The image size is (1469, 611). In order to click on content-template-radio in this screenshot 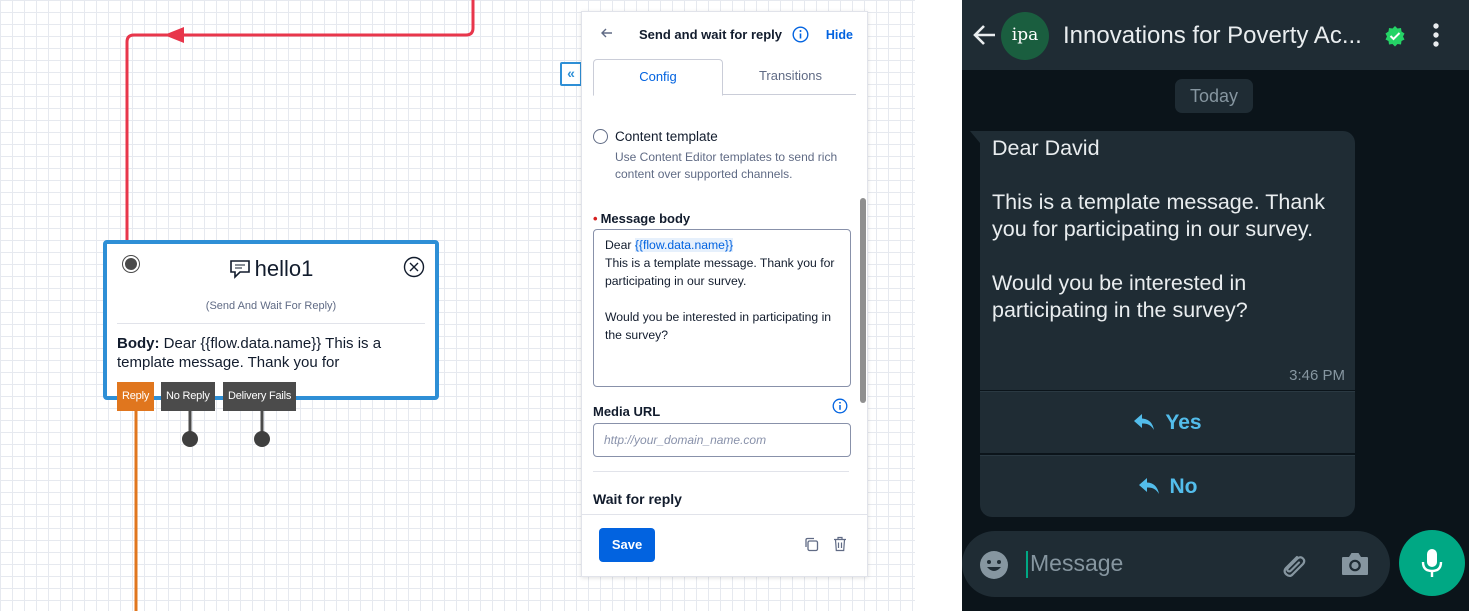, I will do `click(600, 136)`.